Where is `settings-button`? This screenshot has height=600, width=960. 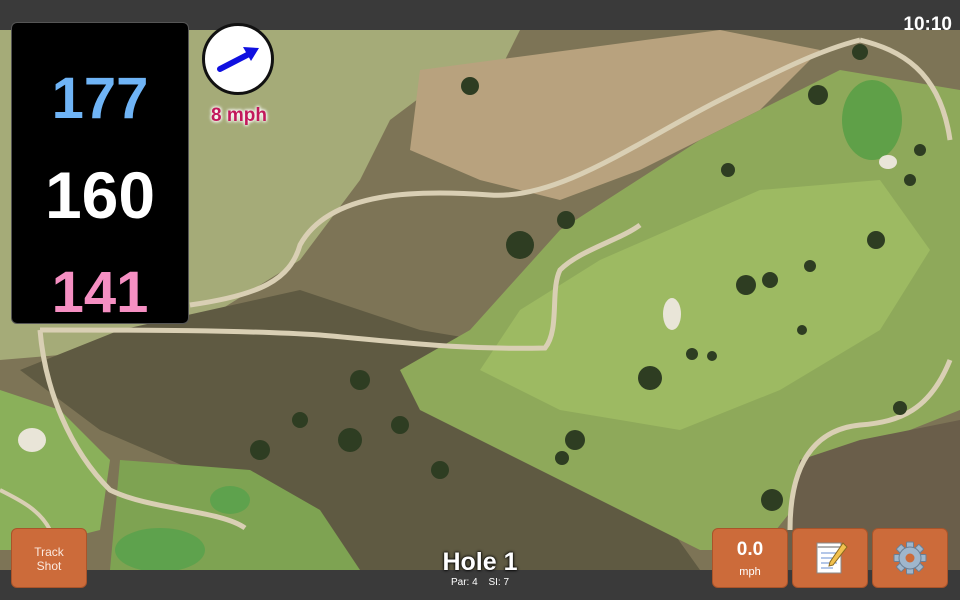 settings-button is located at coordinates (910, 558).